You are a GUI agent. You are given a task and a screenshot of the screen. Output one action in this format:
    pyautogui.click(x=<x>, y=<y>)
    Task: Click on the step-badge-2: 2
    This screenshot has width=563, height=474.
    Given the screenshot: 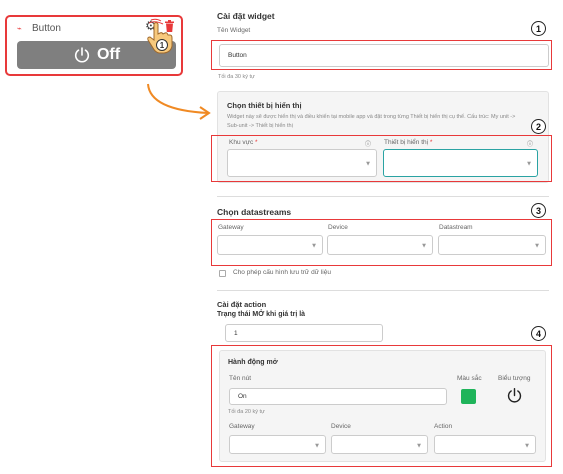 What is the action you would take?
    pyautogui.click(x=538, y=126)
    